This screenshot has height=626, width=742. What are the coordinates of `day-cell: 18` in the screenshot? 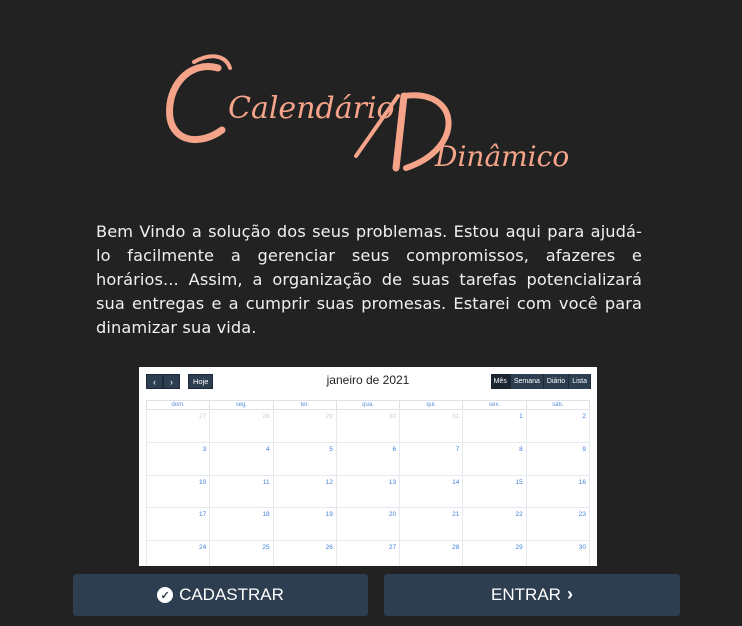 It's located at (240, 524).